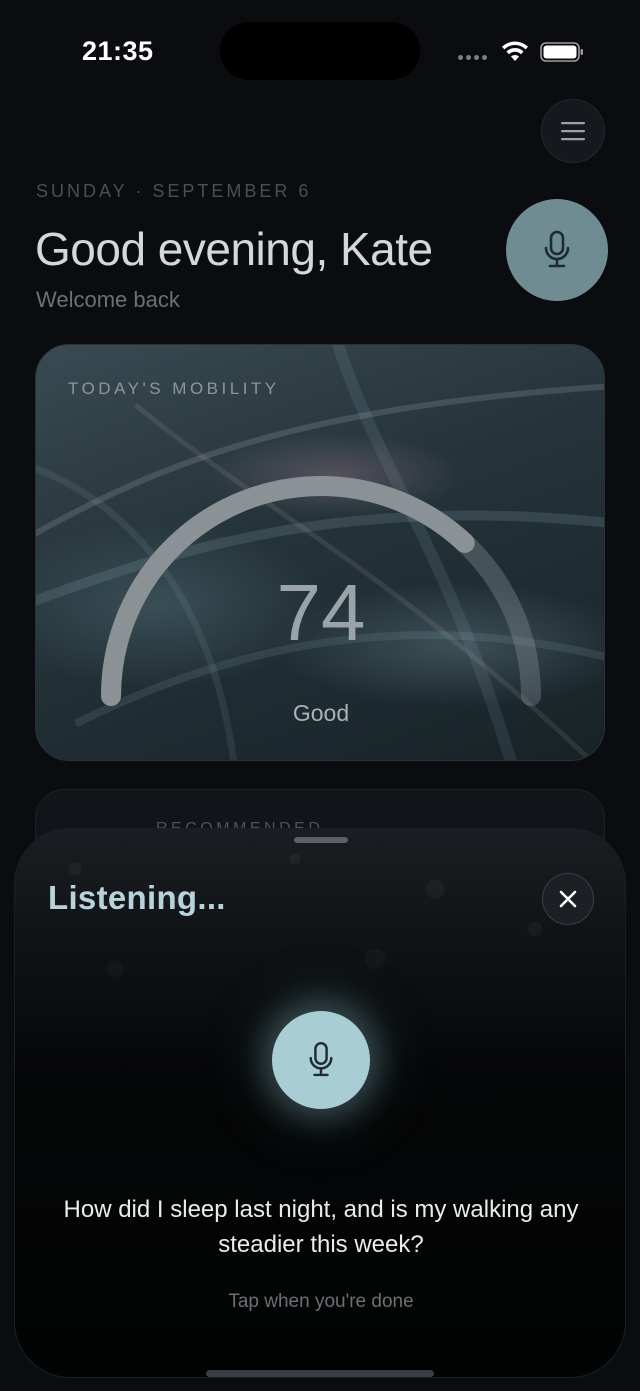 The height and width of the screenshot is (1391, 640). What do you see at coordinates (174, 191) in the screenshot?
I see `date-label: SUNDAY · SEPTEMBER 6` at bounding box center [174, 191].